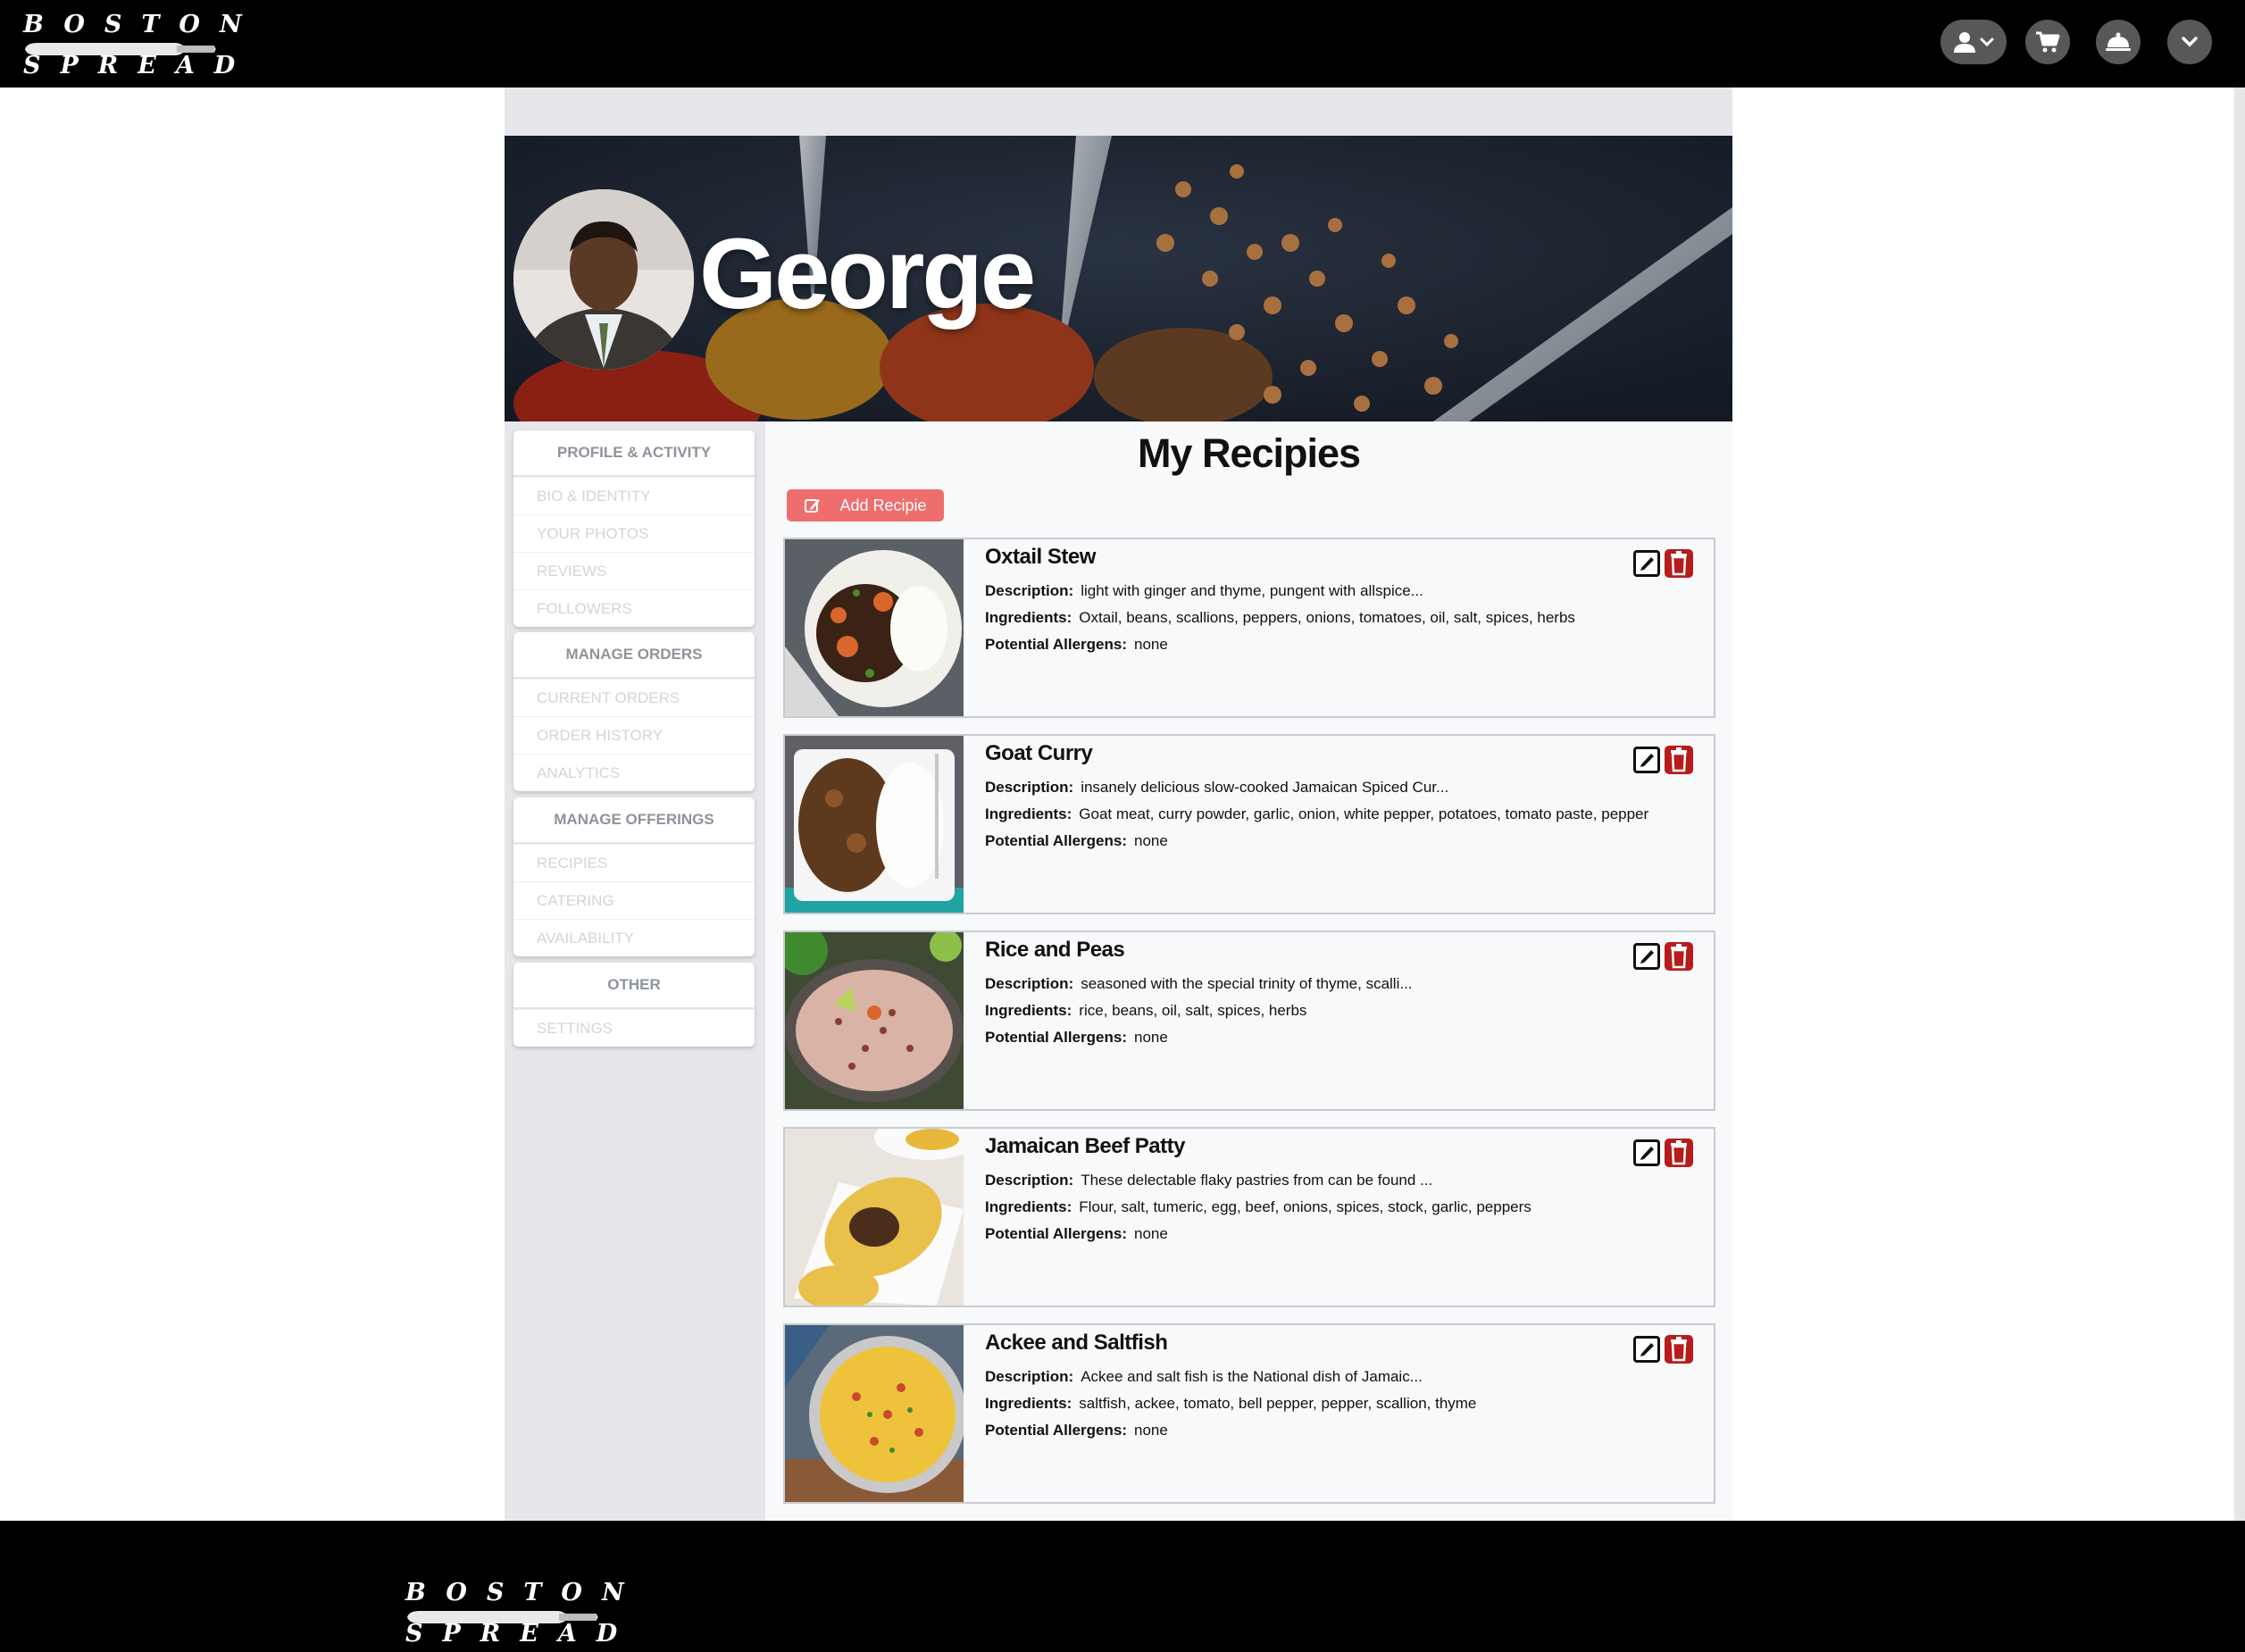  I want to click on sidebar-section-title: OTHER, so click(634, 986).